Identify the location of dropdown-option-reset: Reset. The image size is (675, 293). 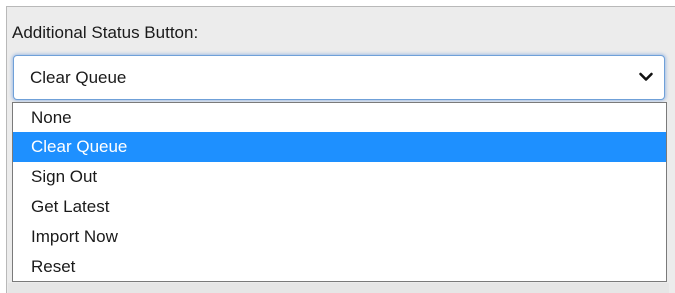
(339, 267).